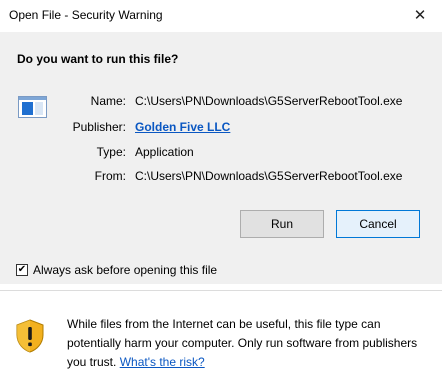 The image size is (442, 372). I want to click on type-label: Type:, so click(111, 152).